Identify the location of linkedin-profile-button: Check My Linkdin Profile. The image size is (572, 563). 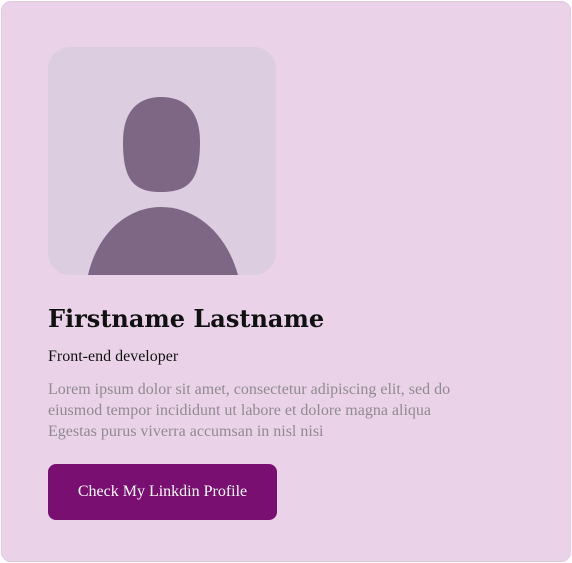
(162, 492).